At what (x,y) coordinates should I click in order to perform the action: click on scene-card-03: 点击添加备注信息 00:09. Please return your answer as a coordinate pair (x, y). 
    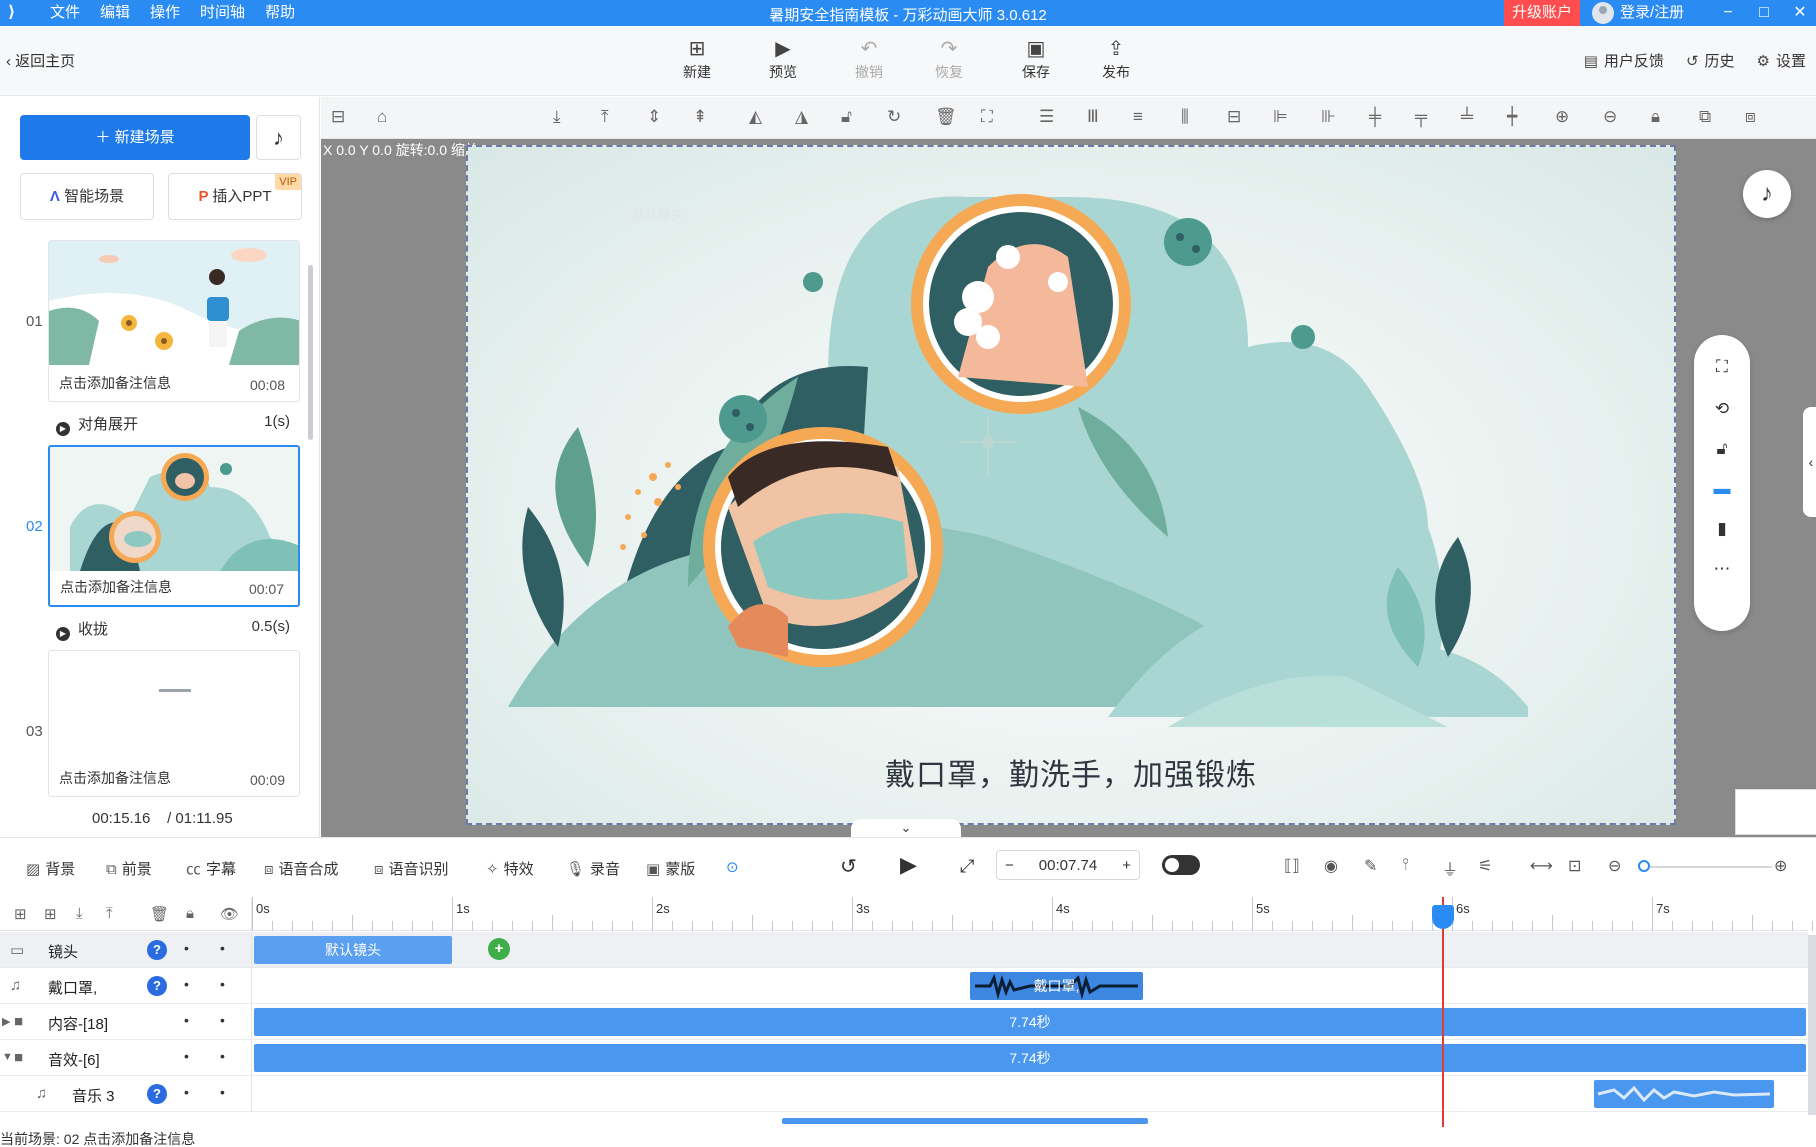
    Looking at the image, I should click on (174, 723).